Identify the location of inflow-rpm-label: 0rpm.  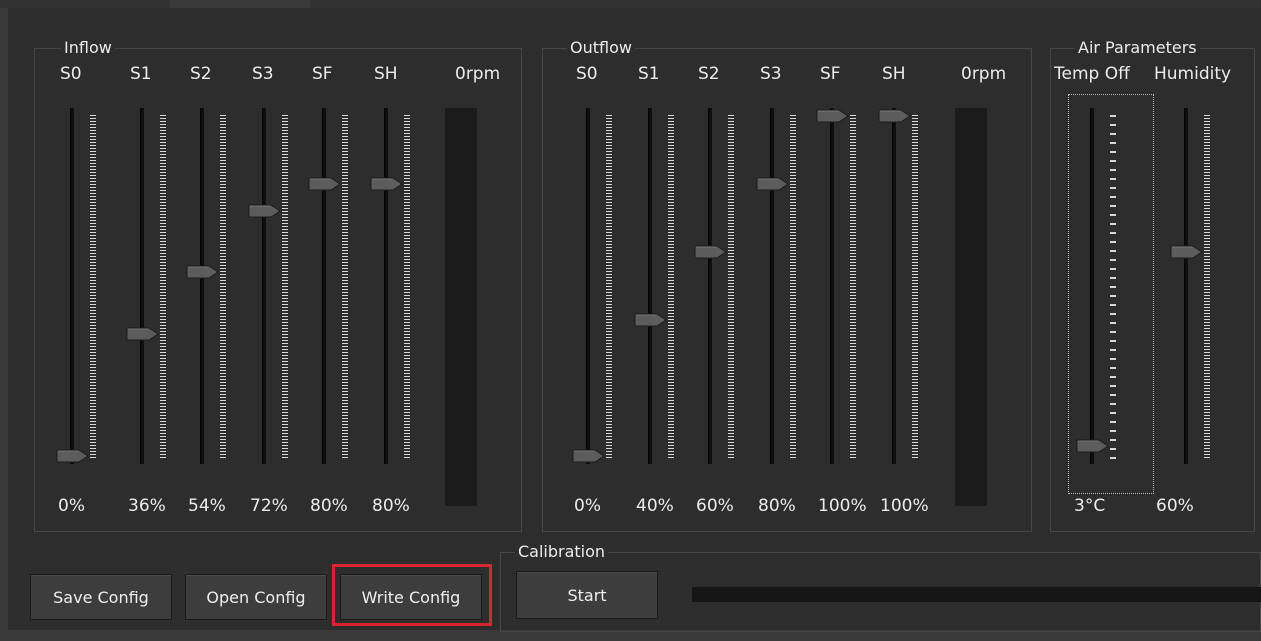
(478, 74).